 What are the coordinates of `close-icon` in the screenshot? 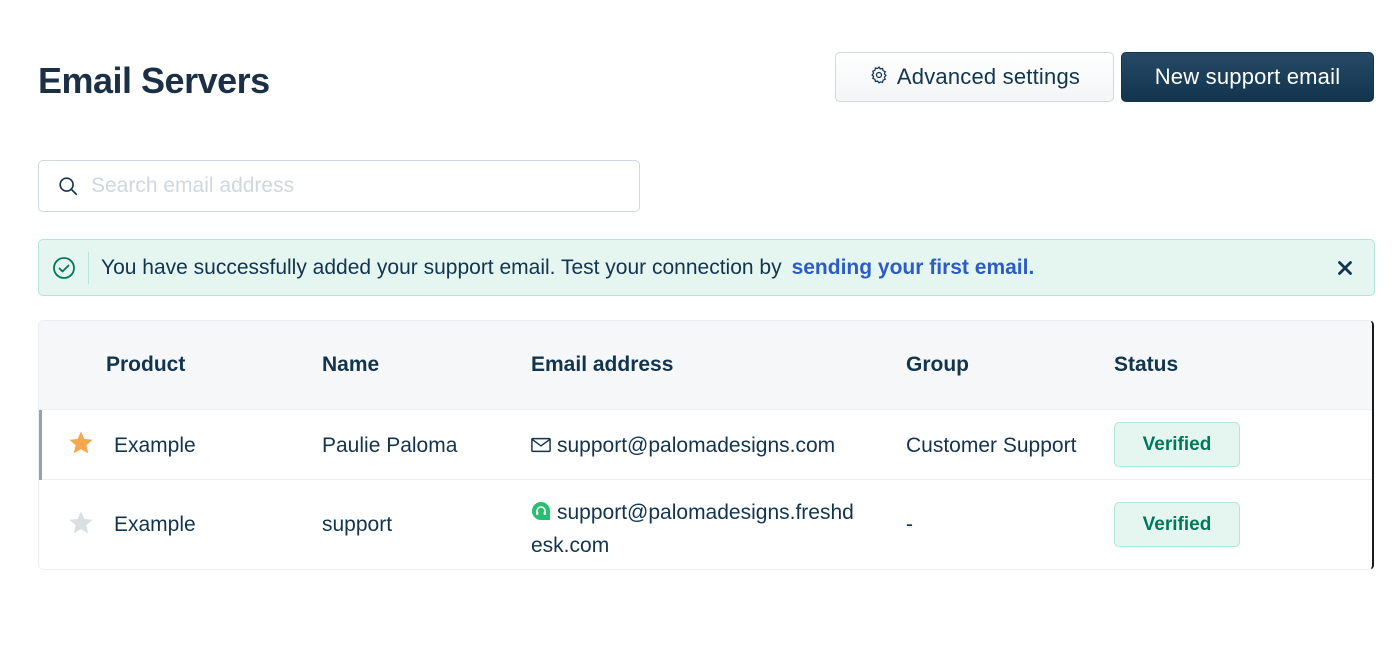 It's located at (1345, 268).